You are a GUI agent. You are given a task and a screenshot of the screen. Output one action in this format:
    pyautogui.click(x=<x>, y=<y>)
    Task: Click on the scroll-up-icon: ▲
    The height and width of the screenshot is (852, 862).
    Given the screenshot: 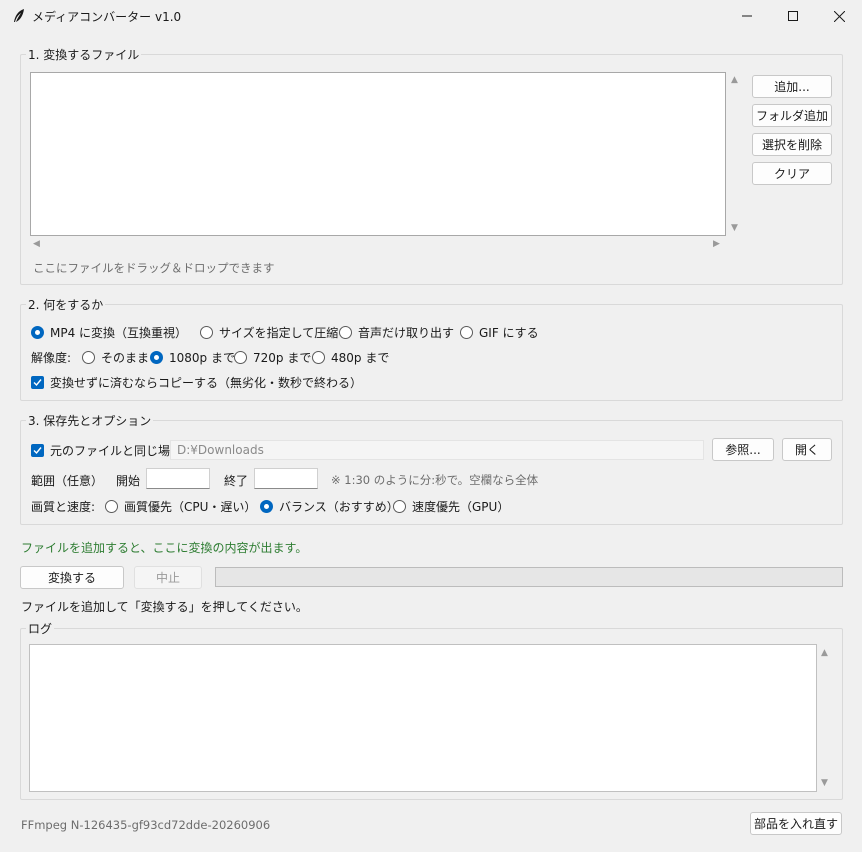 What is the action you would take?
    pyautogui.click(x=734, y=80)
    